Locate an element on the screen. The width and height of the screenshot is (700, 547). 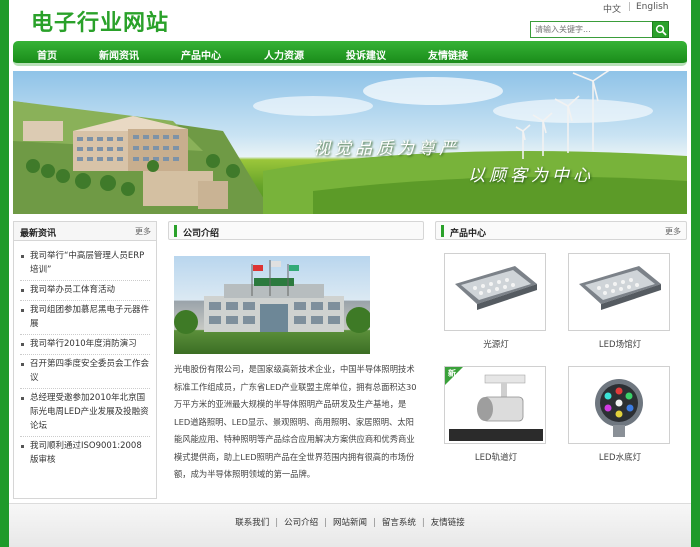
product-card: LED水底灯 is located at coordinates (620, 414).